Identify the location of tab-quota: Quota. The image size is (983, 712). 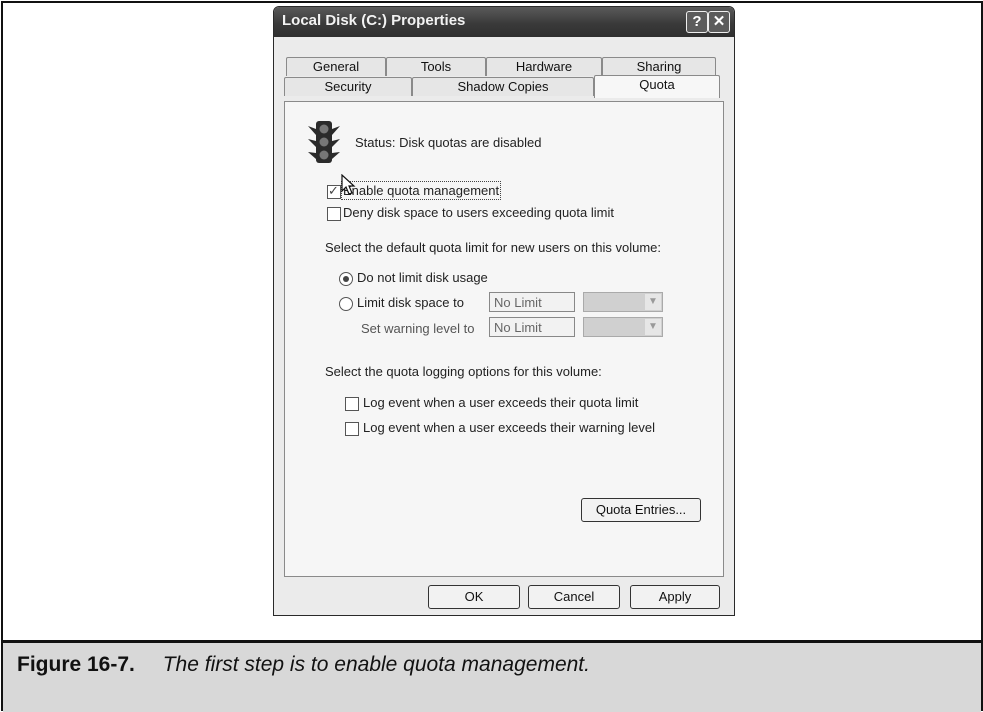
(657, 86).